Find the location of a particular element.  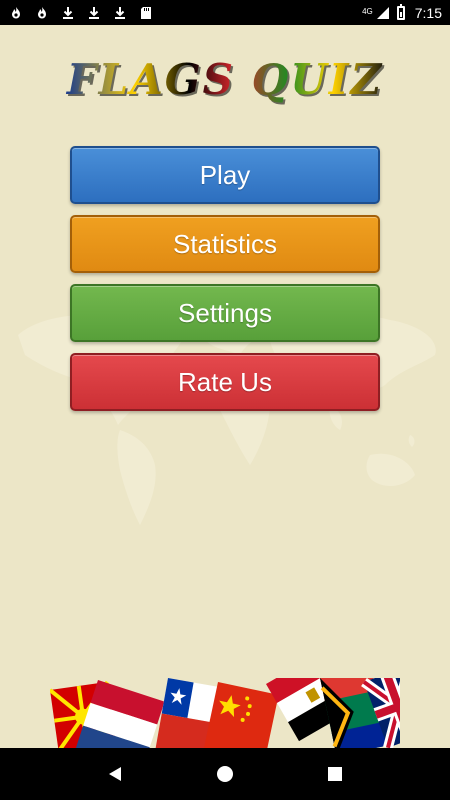

battery-icon is located at coordinates (400, 11).